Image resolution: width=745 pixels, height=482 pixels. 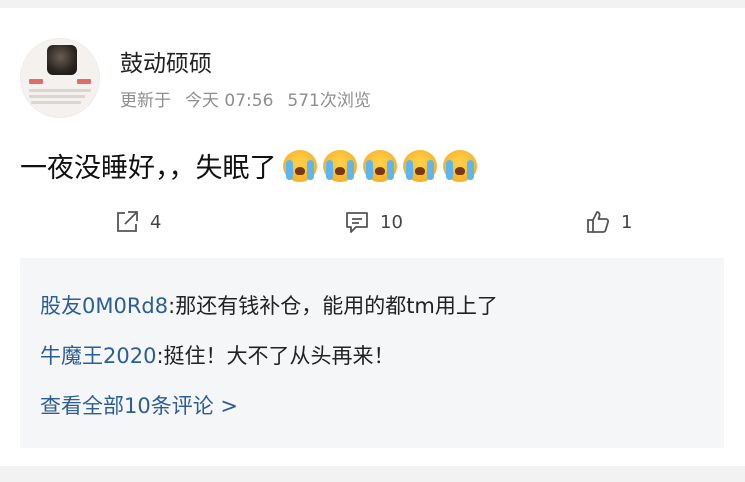 What do you see at coordinates (148, 168) in the screenshot?
I see `post-text: 一夜没睡好，，失眠了` at bounding box center [148, 168].